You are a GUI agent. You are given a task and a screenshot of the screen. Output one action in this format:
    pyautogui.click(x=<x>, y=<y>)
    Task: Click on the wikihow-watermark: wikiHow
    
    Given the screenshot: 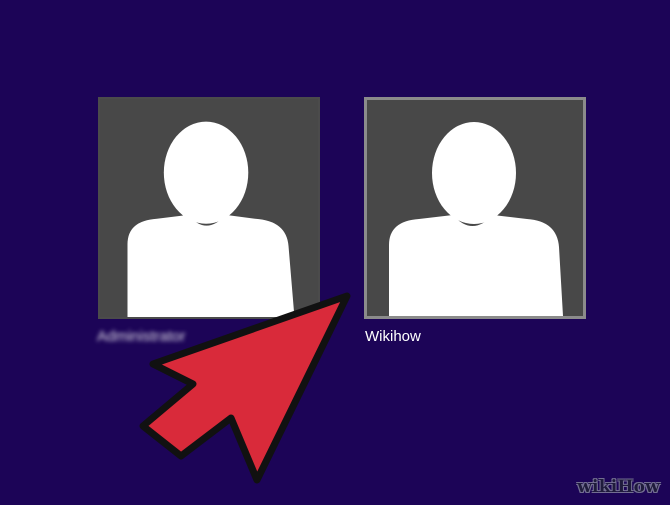 What is the action you would take?
    pyautogui.click(x=618, y=487)
    